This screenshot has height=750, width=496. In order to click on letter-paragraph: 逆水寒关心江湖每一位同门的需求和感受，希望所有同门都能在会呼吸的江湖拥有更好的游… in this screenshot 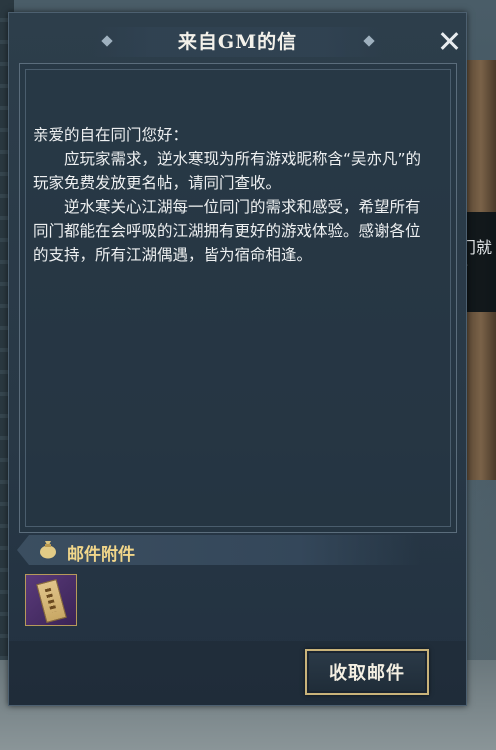, I will do `click(227, 231)`.